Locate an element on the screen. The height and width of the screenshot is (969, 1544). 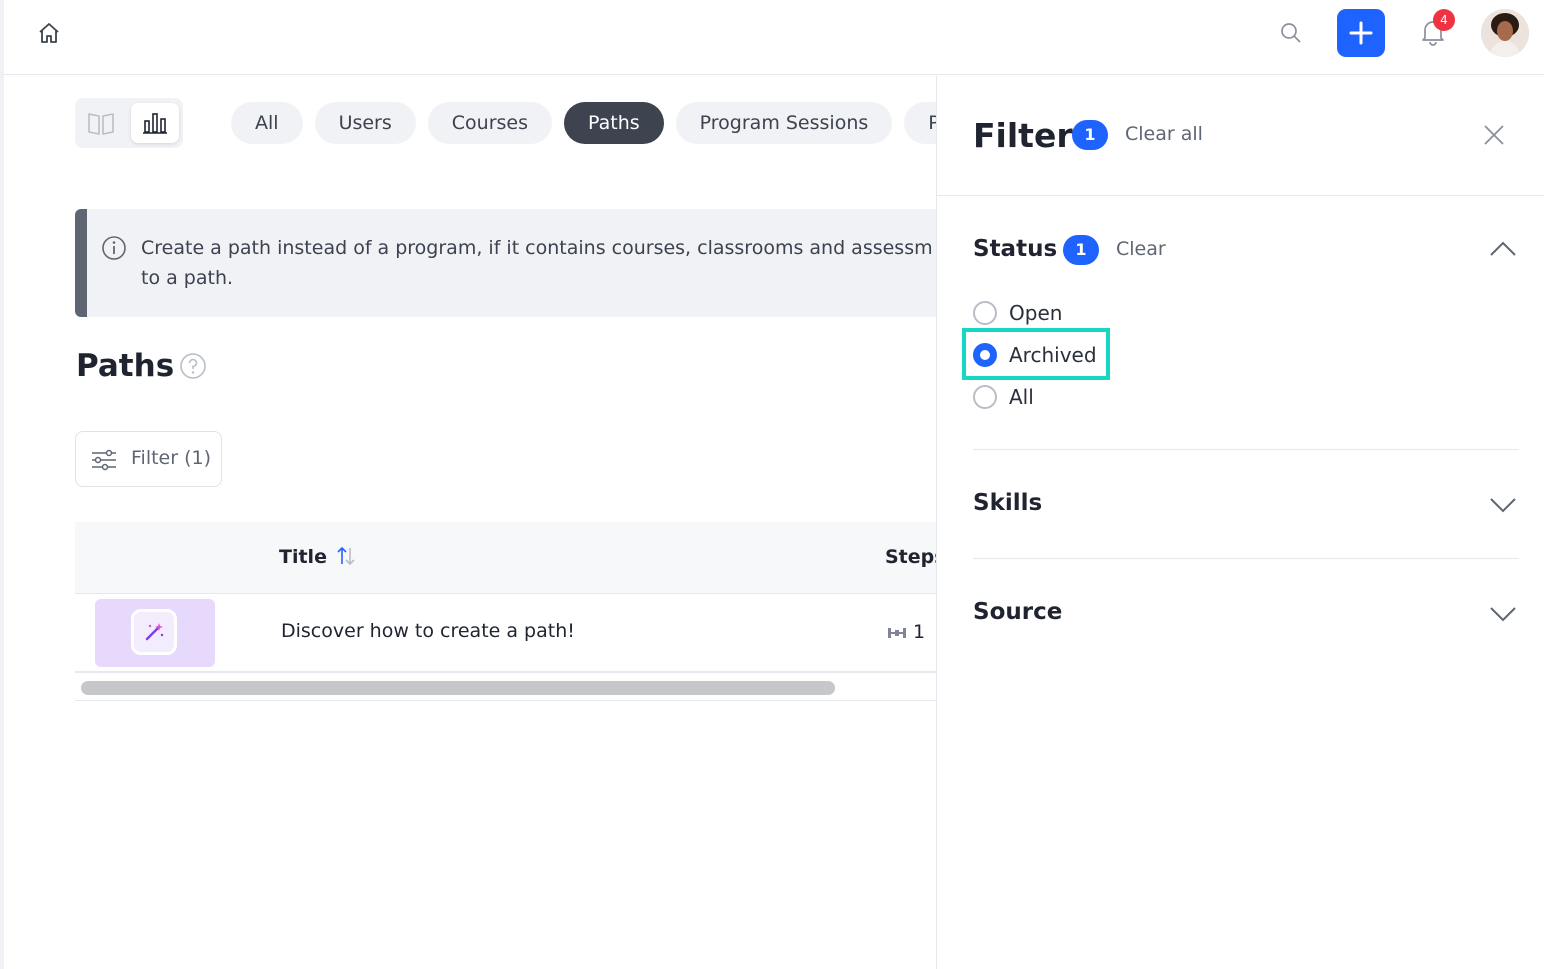
clear-all-button: Clear all is located at coordinates (1164, 134).